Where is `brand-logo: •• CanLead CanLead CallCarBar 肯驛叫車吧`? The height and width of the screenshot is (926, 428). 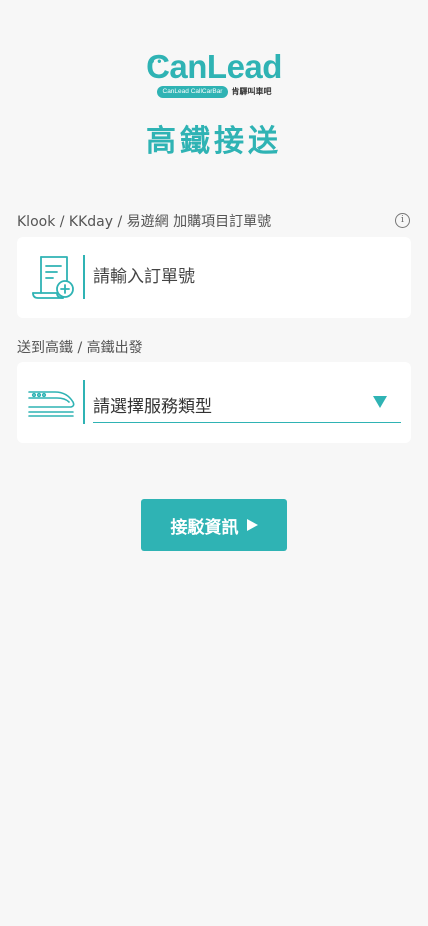
brand-logo: •• CanLead CanLead CallCarBar 肯驛叫車吧 is located at coordinates (214, 74).